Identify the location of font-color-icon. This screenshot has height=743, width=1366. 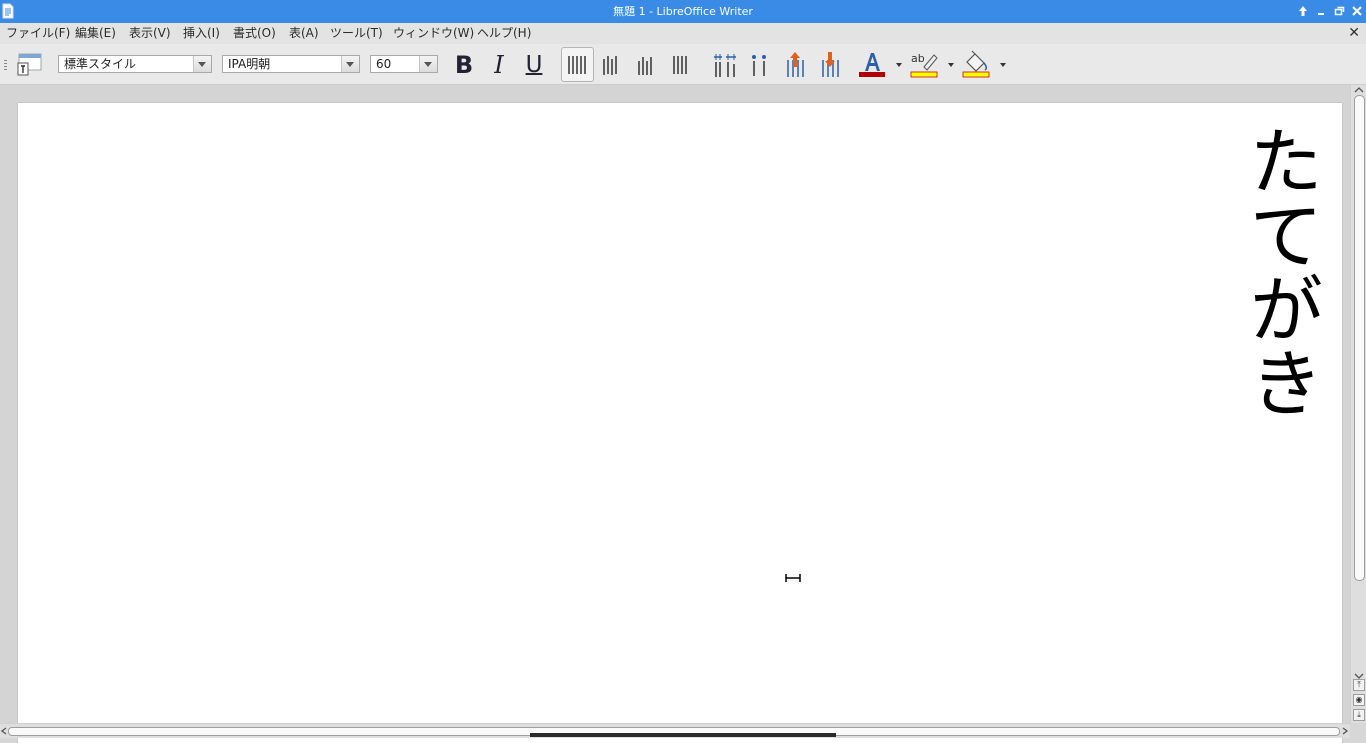
(872, 65).